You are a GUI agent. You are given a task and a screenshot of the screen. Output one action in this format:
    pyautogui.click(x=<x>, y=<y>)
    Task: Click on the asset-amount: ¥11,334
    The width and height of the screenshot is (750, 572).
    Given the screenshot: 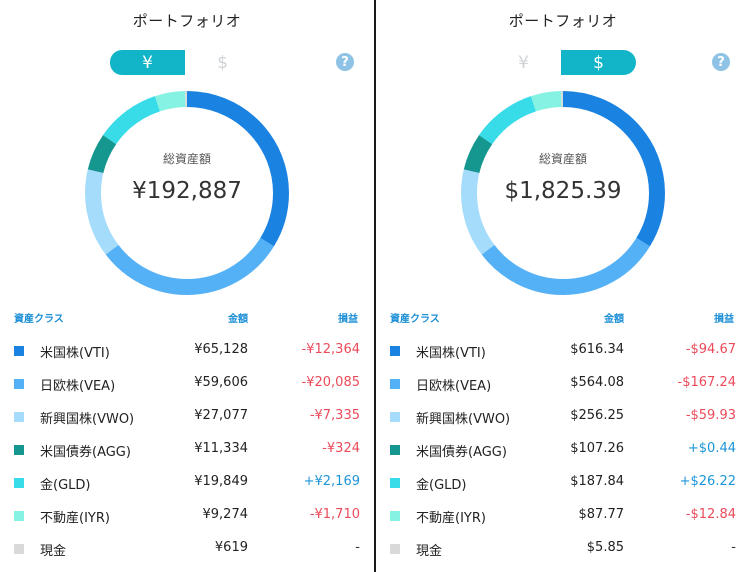 What is the action you would take?
    pyautogui.click(x=221, y=448)
    